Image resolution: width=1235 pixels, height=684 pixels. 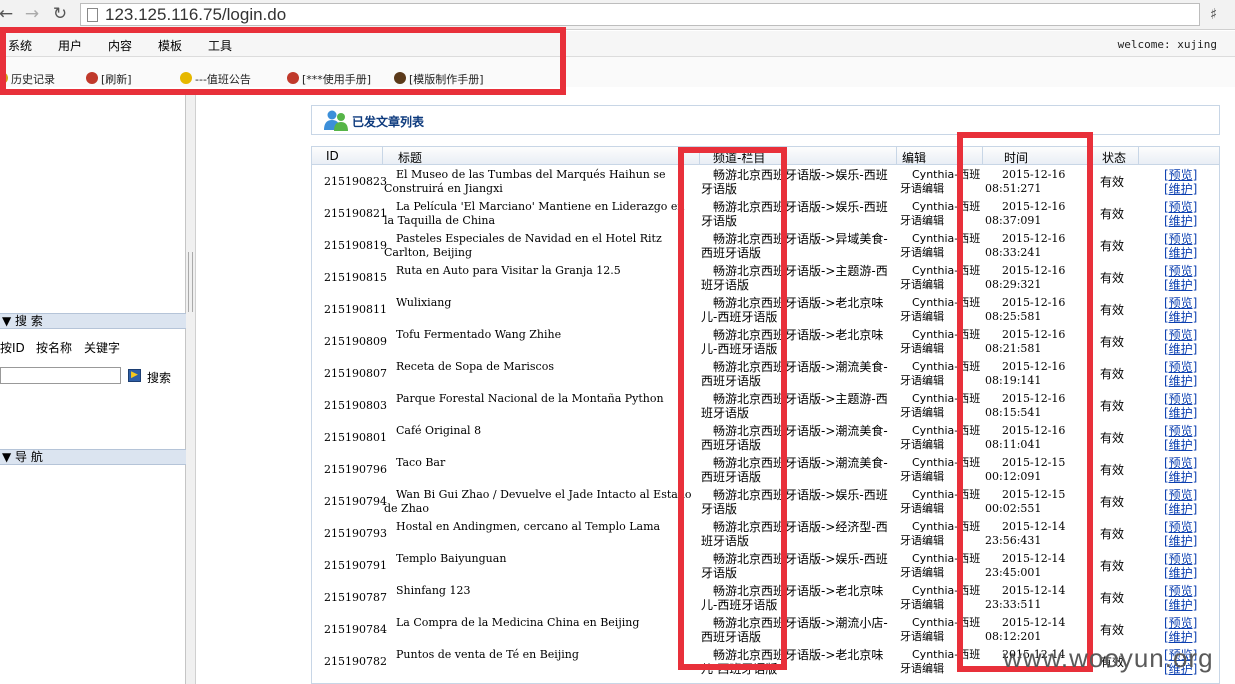 I want to click on forward-arrow-icon: →, so click(x=32, y=14).